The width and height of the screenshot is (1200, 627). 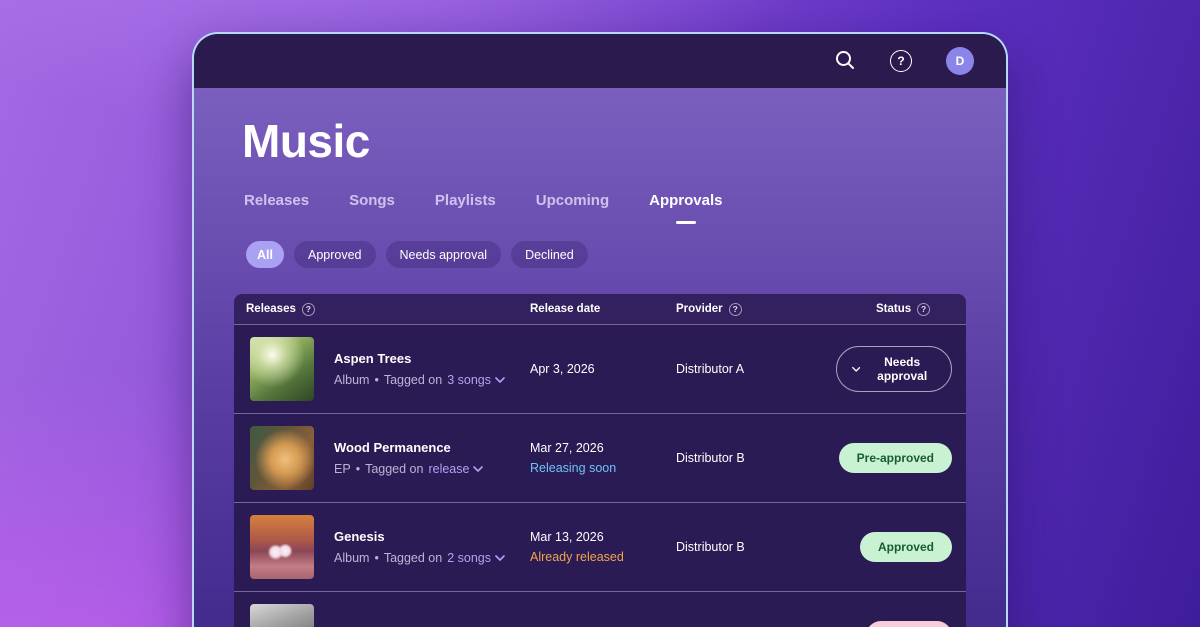 I want to click on status-badge: Approved, so click(x=905, y=547).